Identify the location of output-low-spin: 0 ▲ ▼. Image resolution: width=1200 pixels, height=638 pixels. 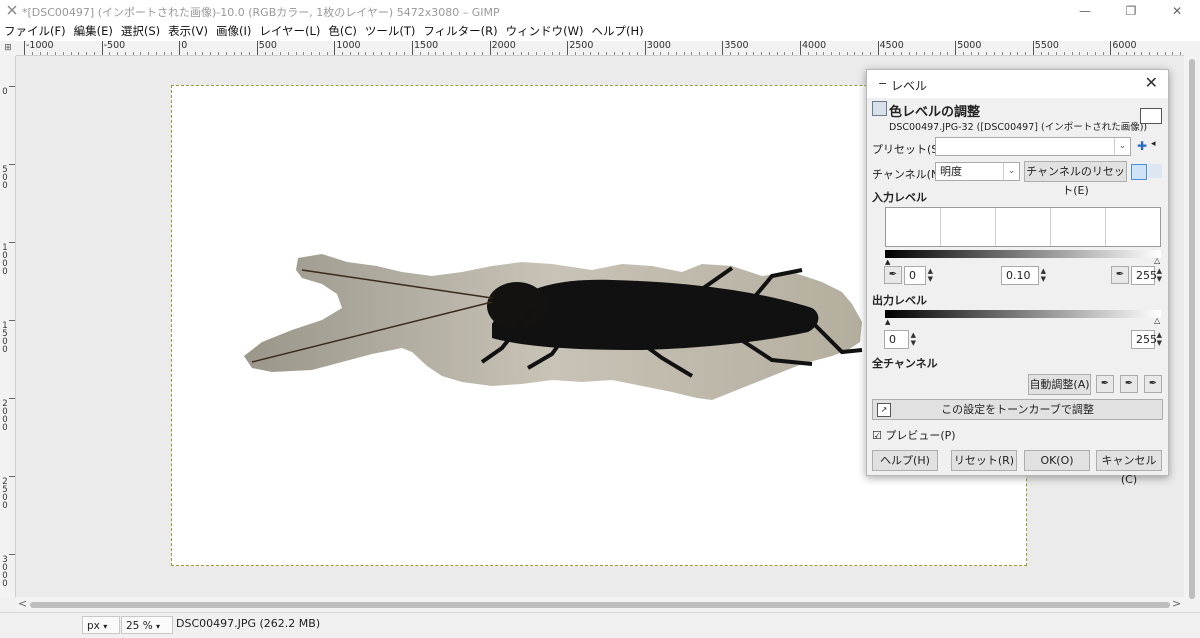
(900, 339).